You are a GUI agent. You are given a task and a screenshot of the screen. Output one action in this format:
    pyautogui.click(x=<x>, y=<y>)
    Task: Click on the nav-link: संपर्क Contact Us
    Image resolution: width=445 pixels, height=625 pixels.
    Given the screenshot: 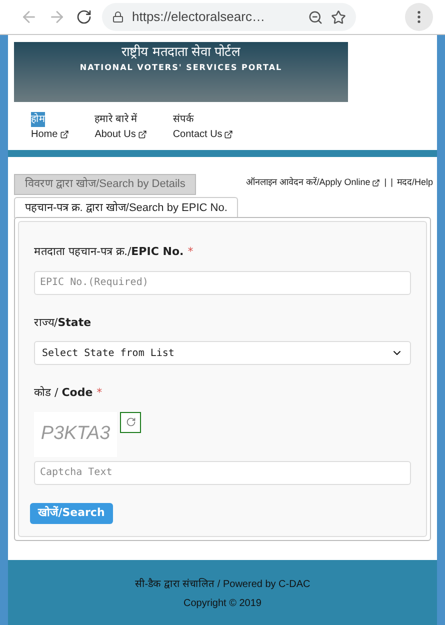 What is the action you would take?
    pyautogui.click(x=203, y=127)
    